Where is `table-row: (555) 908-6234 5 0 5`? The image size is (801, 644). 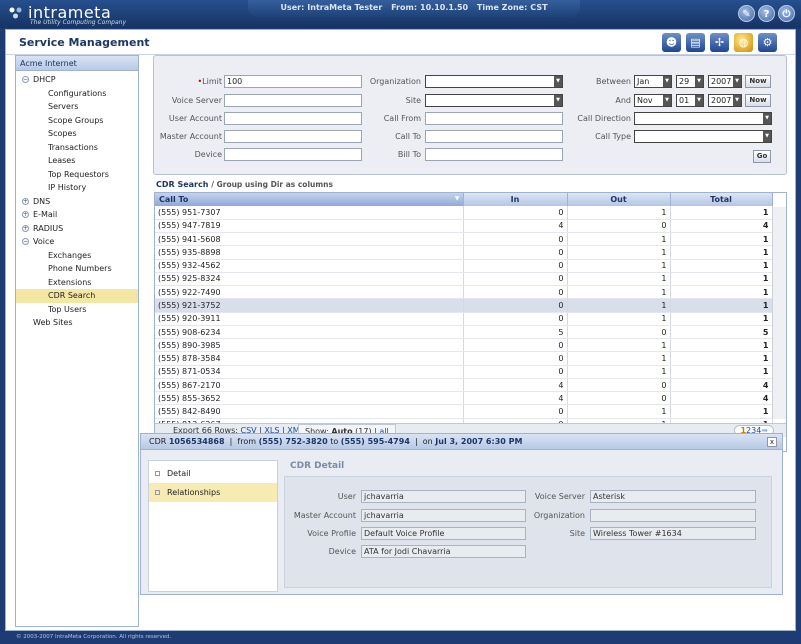 table-row: (555) 908-6234 5 0 5 is located at coordinates (464, 332).